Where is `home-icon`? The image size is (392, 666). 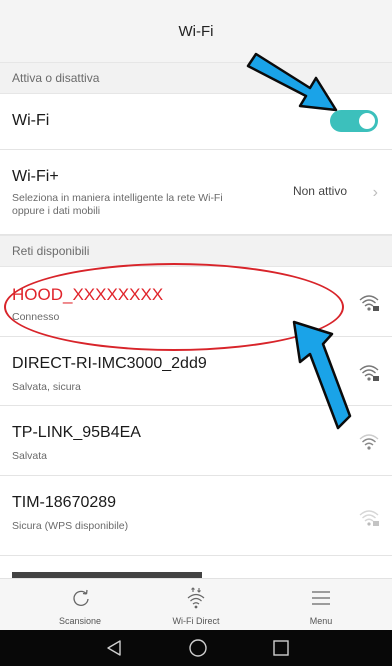 home-icon is located at coordinates (198, 648).